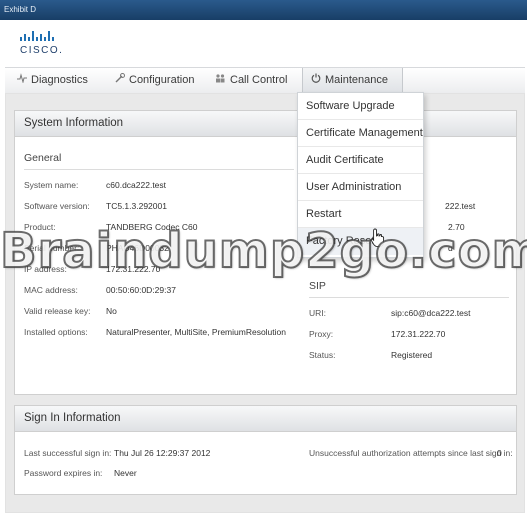 Image resolution: width=527 pixels, height=515 pixels. Describe the element at coordinates (68, 453) in the screenshot. I see `last-sign-in-label: Last successful sign in:` at that location.